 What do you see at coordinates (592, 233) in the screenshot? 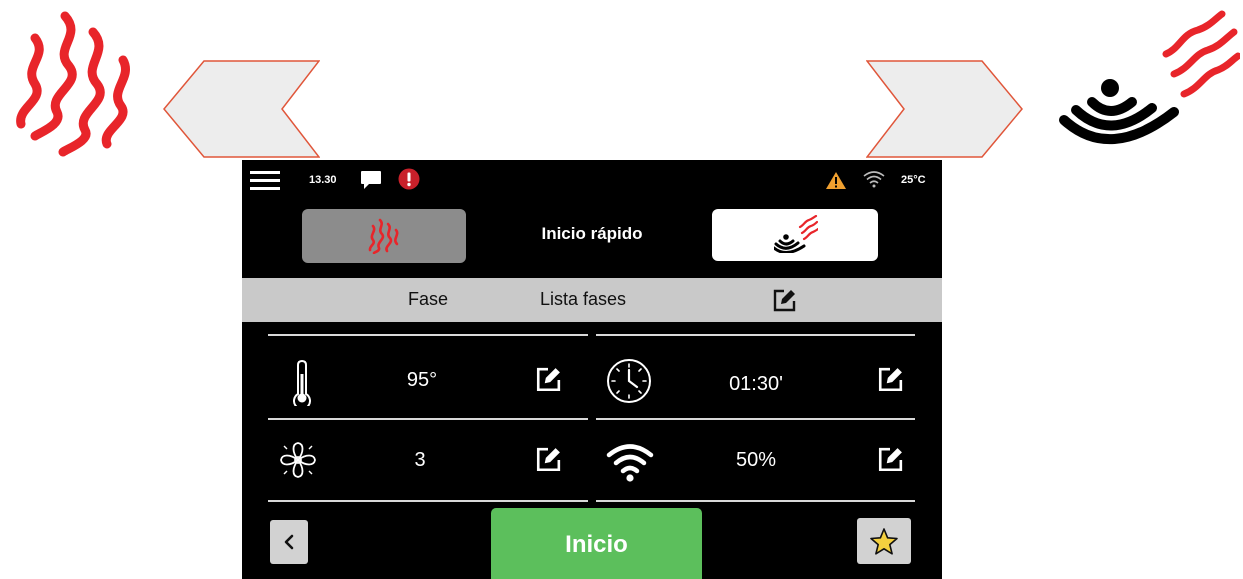
I see `page-title: Inicio rápido` at bounding box center [592, 233].